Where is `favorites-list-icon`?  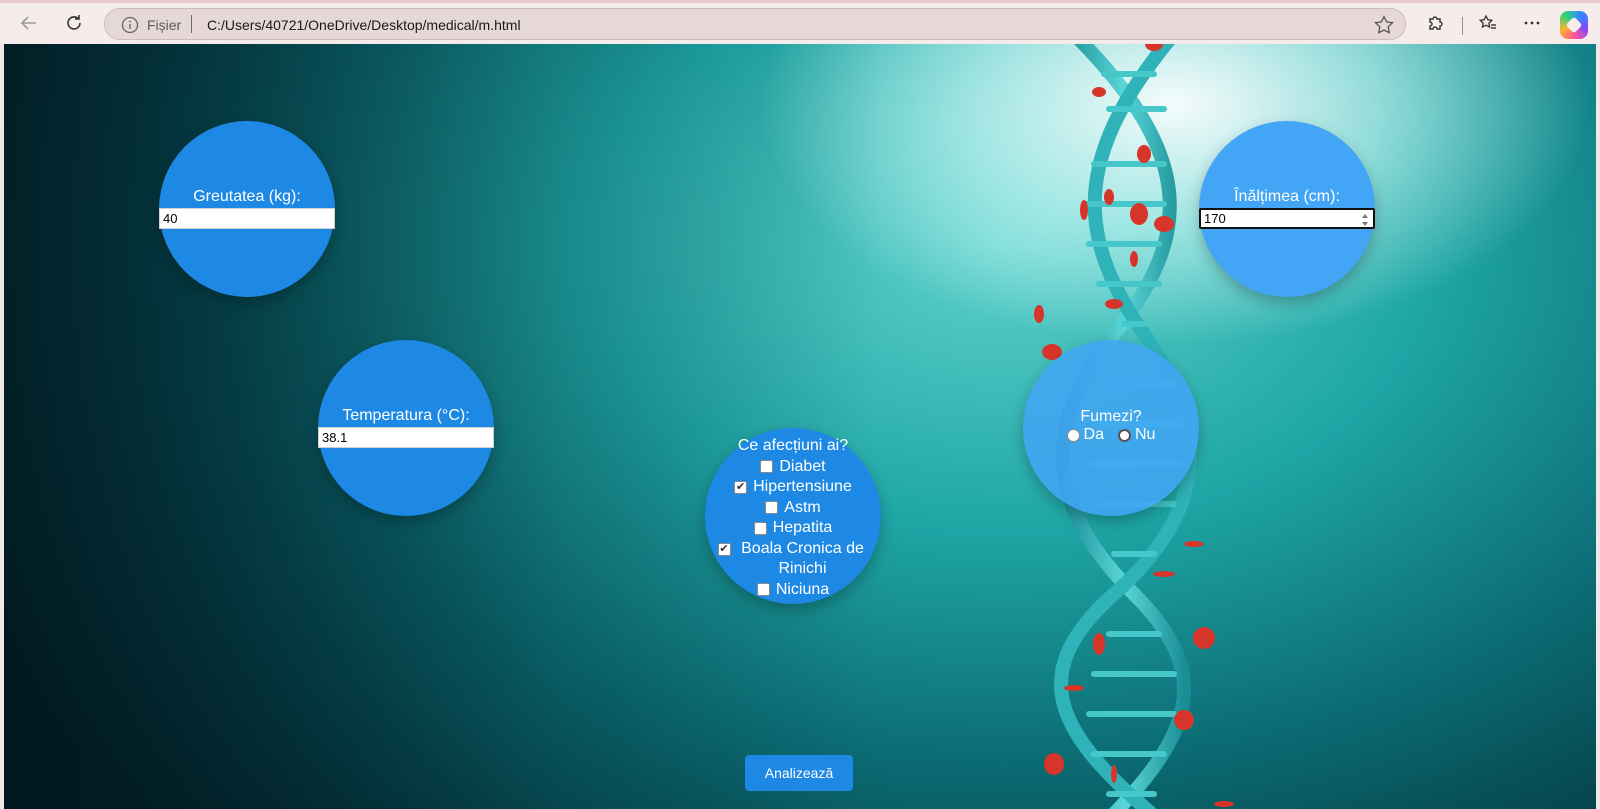
favorites-list-icon is located at coordinates (1487, 21).